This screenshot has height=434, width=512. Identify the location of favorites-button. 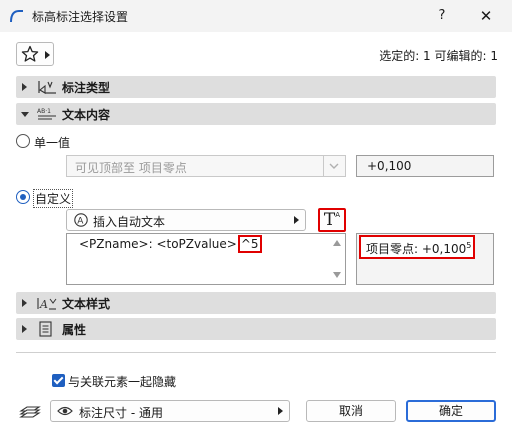
(35, 54).